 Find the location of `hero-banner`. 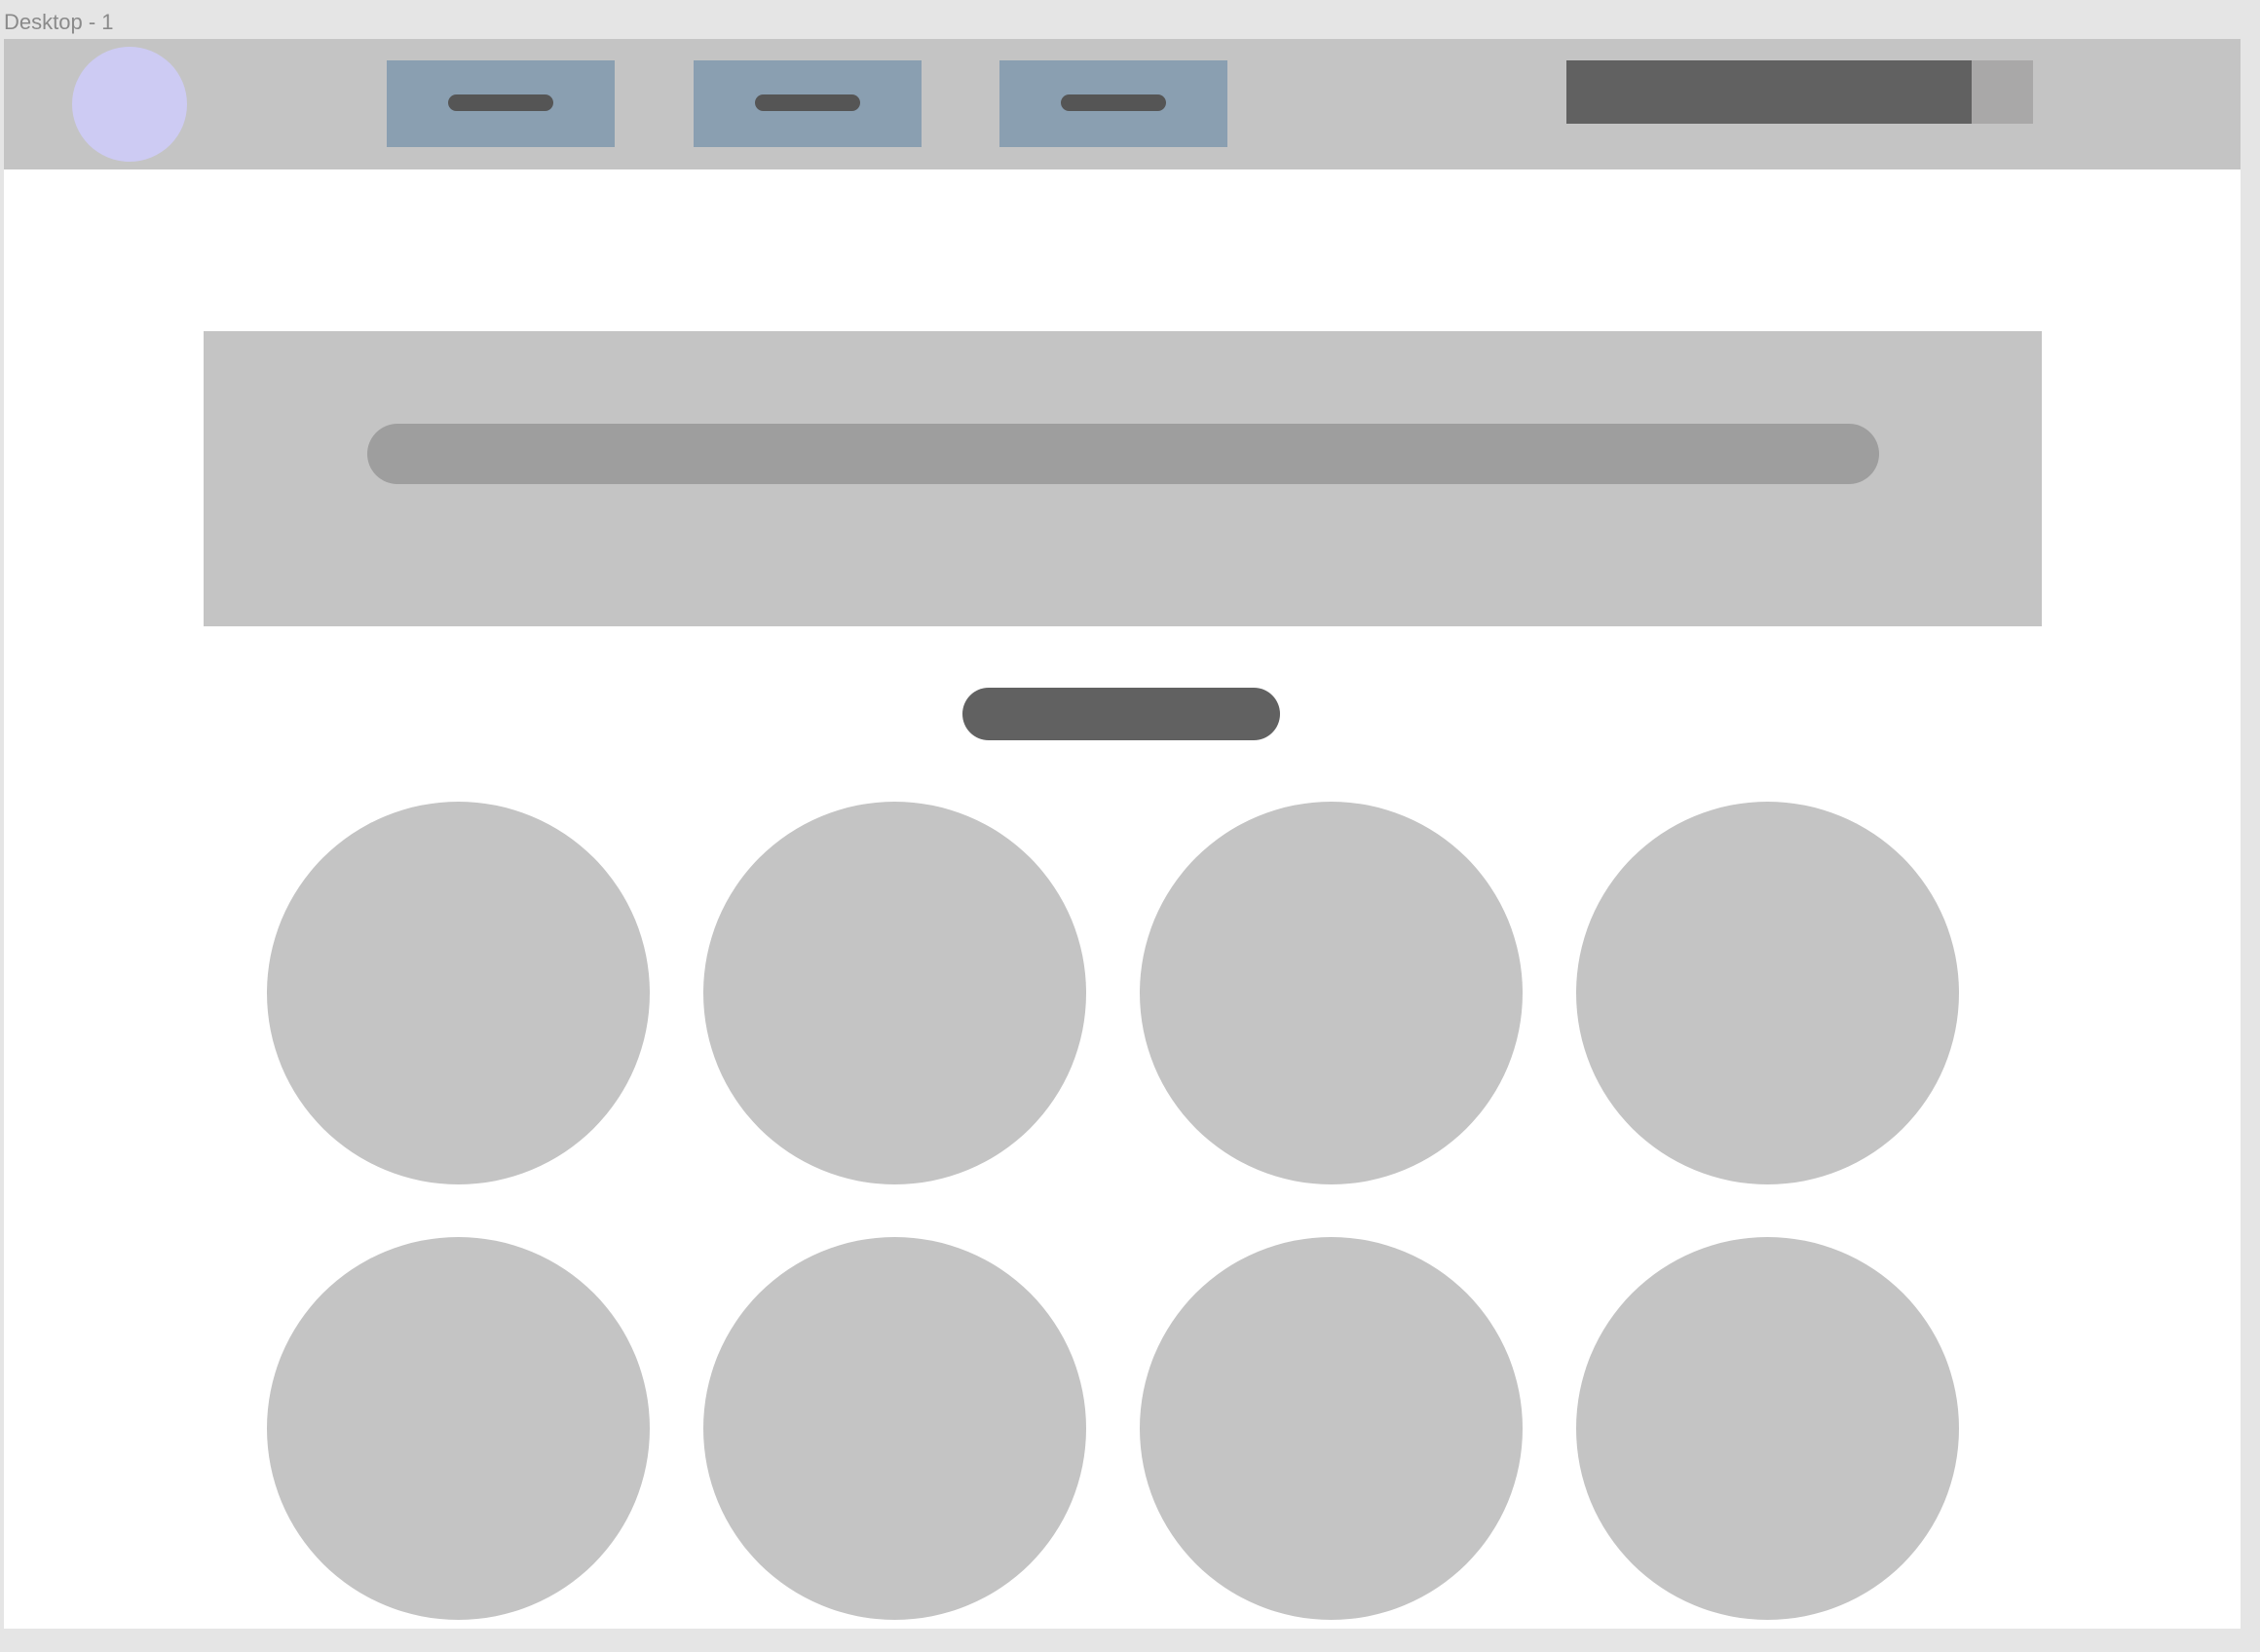

hero-banner is located at coordinates (1123, 479).